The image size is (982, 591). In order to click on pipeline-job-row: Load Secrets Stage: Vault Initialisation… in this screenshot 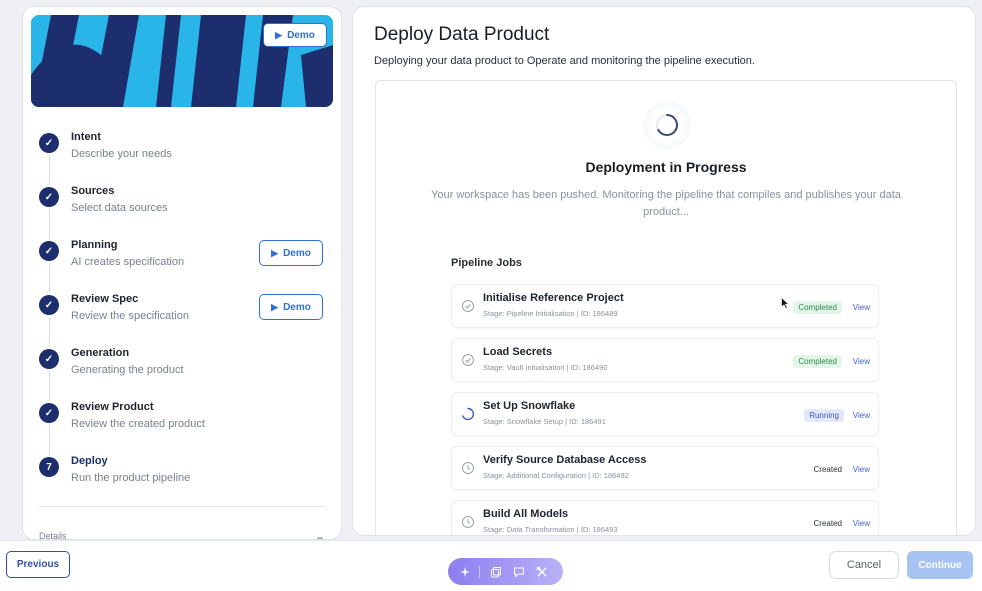, I will do `click(665, 360)`.